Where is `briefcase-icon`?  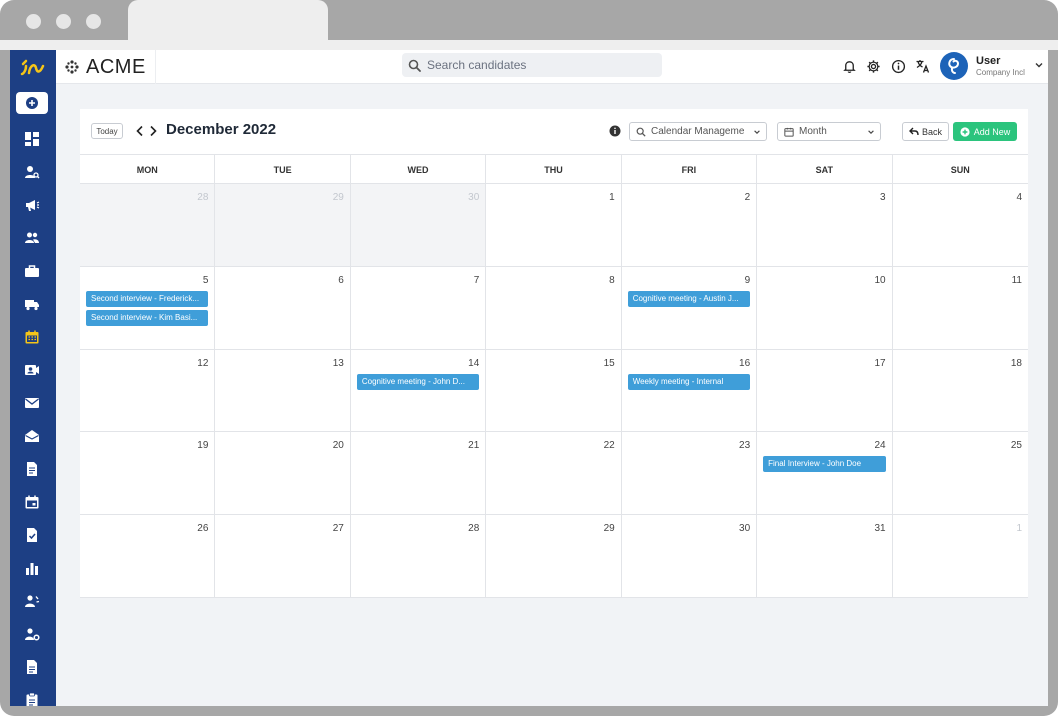 briefcase-icon is located at coordinates (32, 271).